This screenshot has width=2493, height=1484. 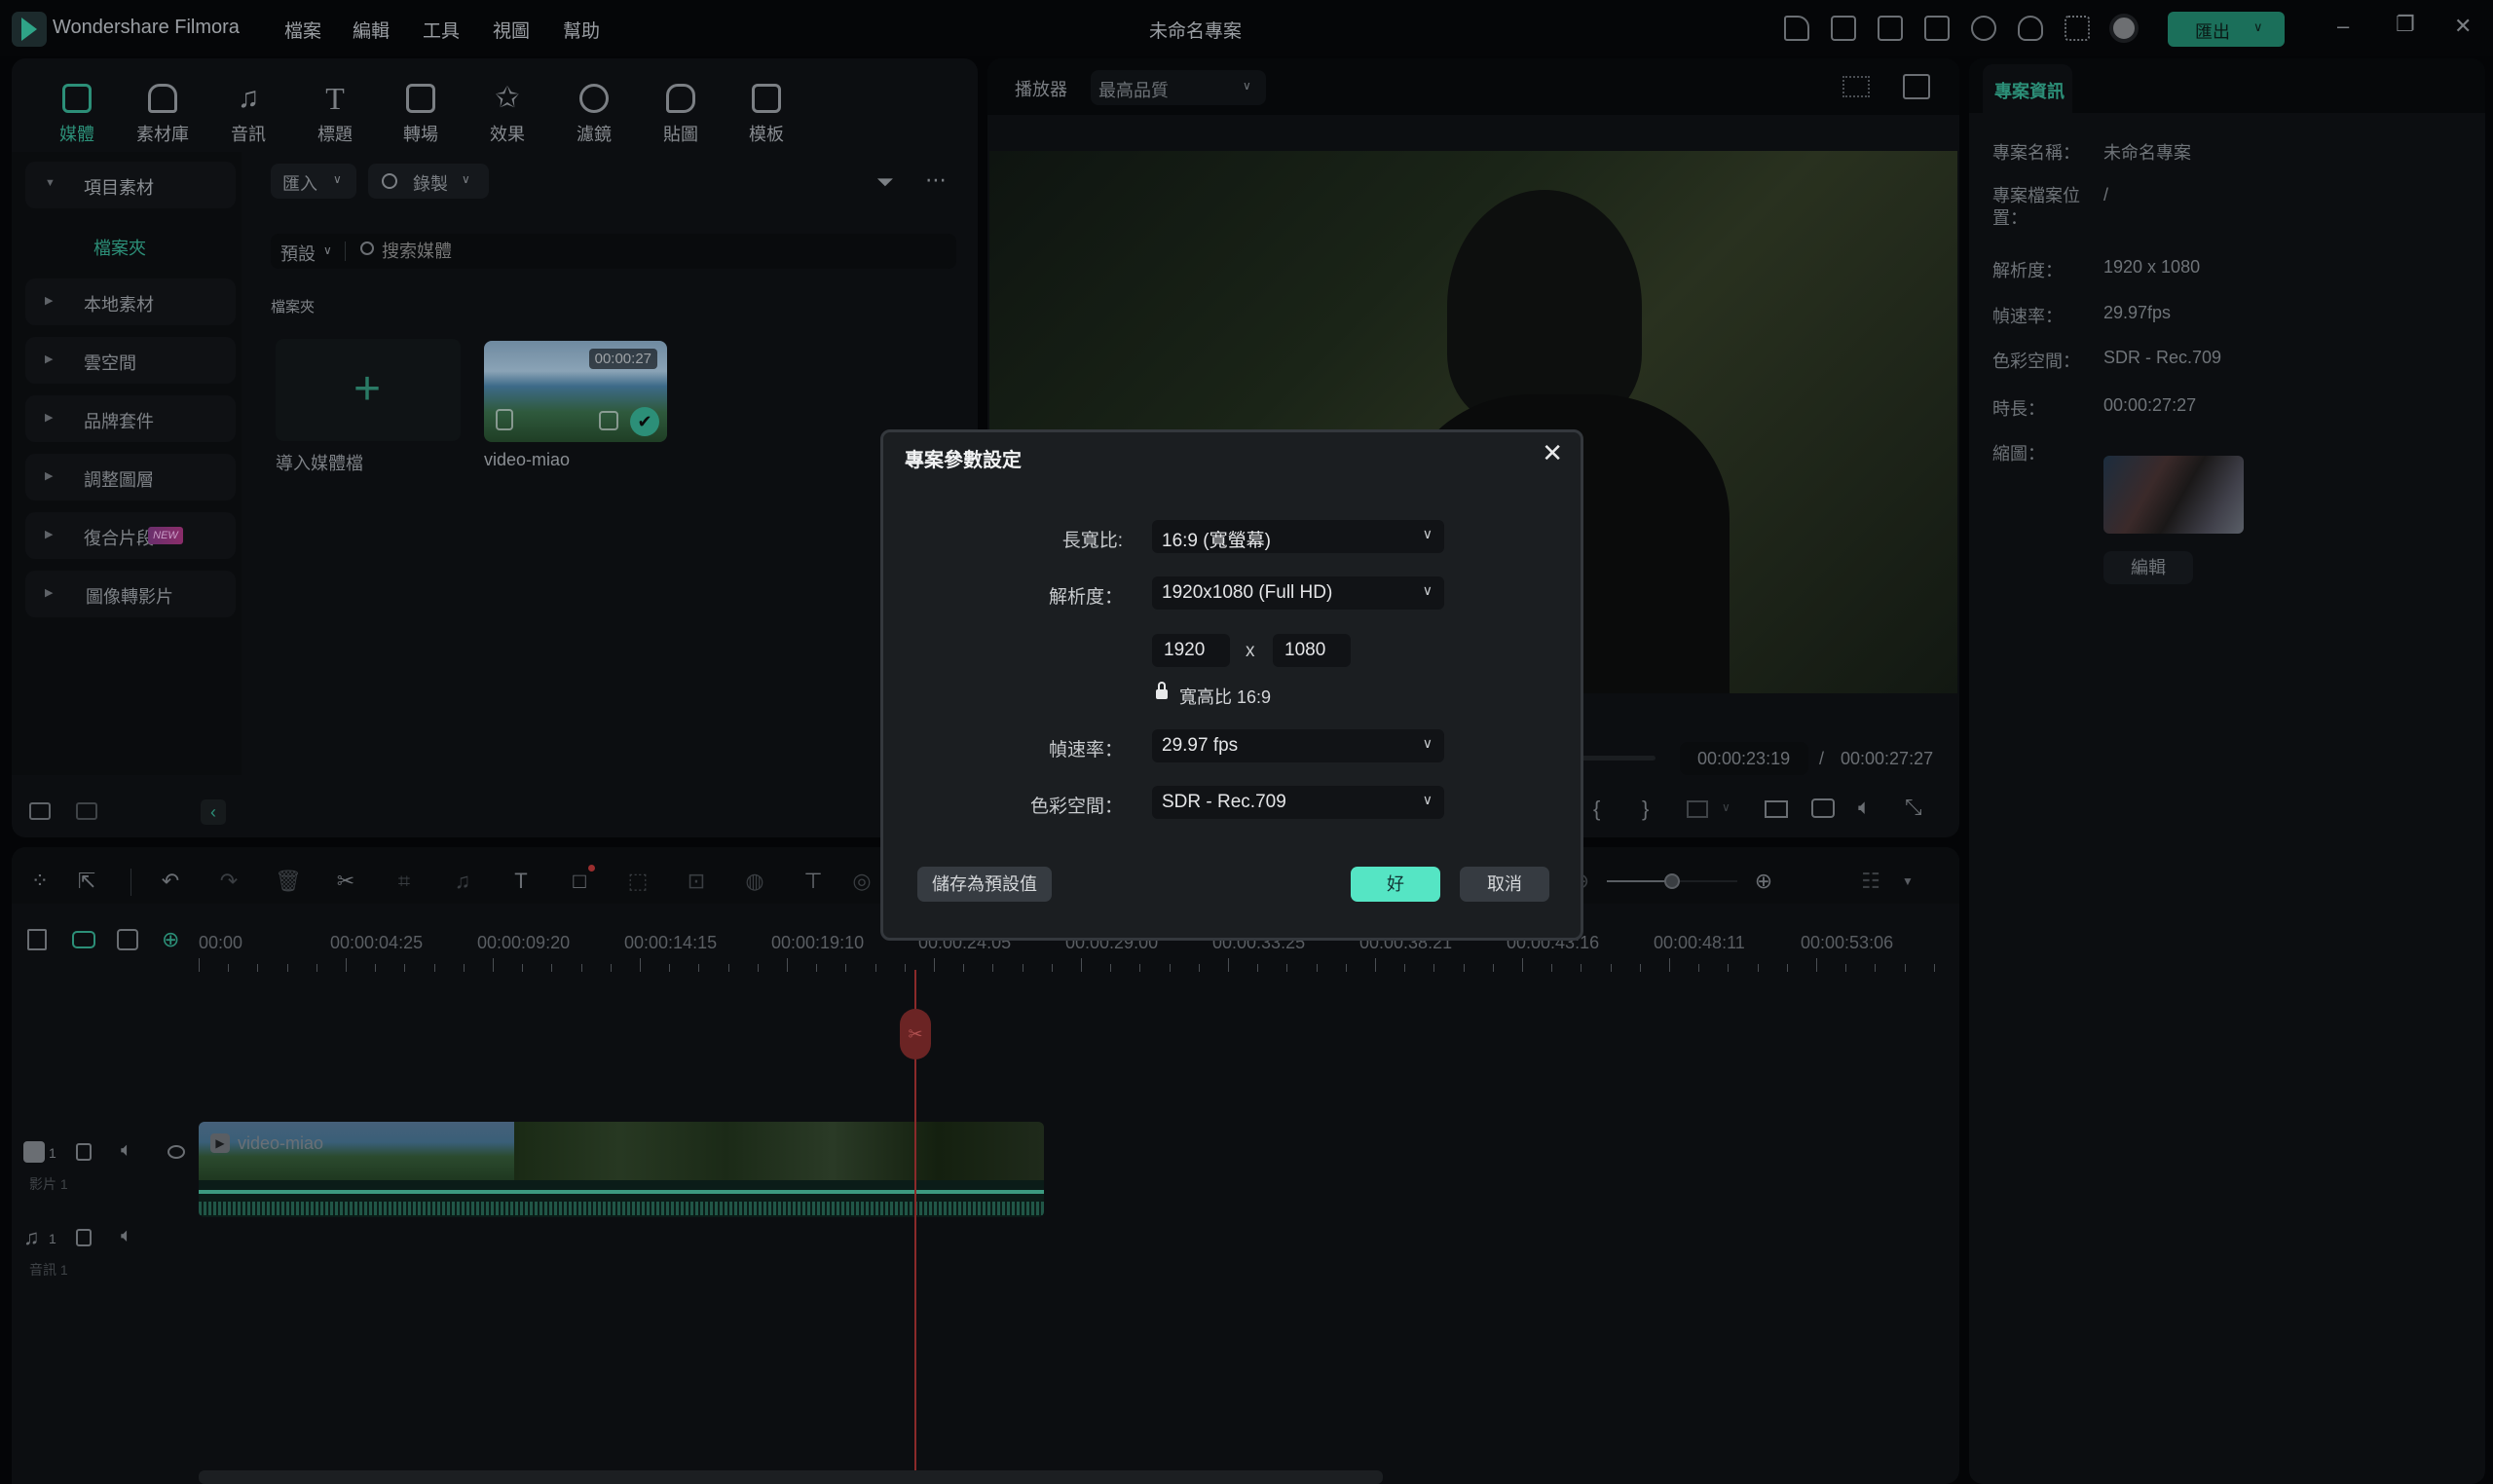 I want to click on colorspace-label: 色彩空間：, so click(x=1076, y=807).